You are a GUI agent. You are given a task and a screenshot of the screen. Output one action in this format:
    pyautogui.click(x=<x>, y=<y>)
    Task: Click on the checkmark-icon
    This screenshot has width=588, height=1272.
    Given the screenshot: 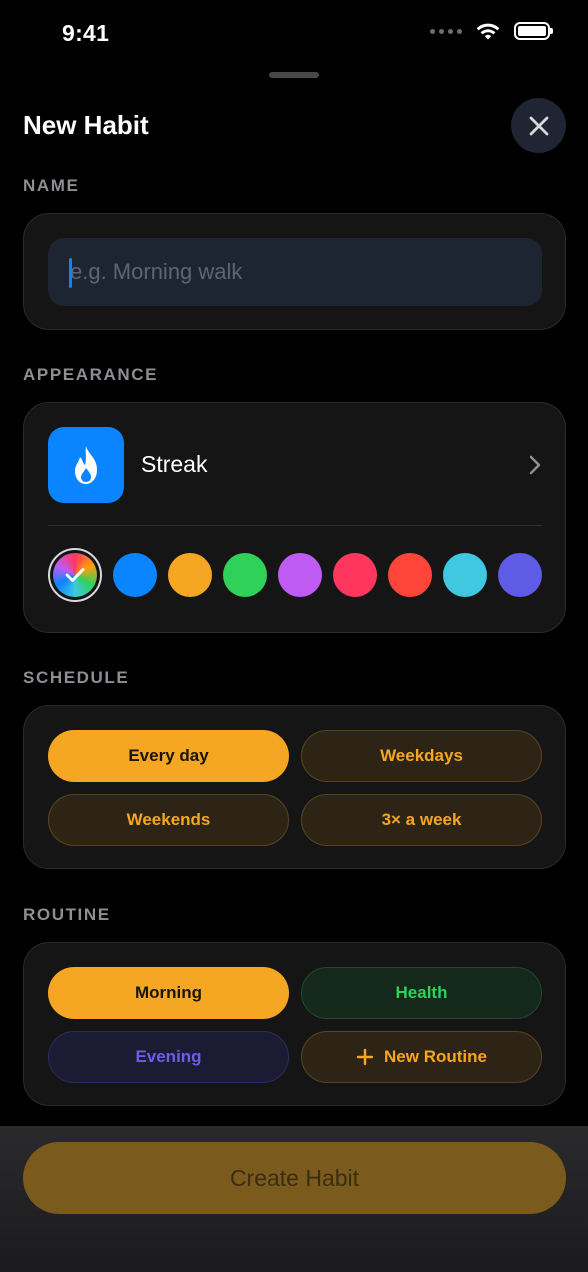 What is the action you would take?
    pyautogui.click(x=75, y=575)
    